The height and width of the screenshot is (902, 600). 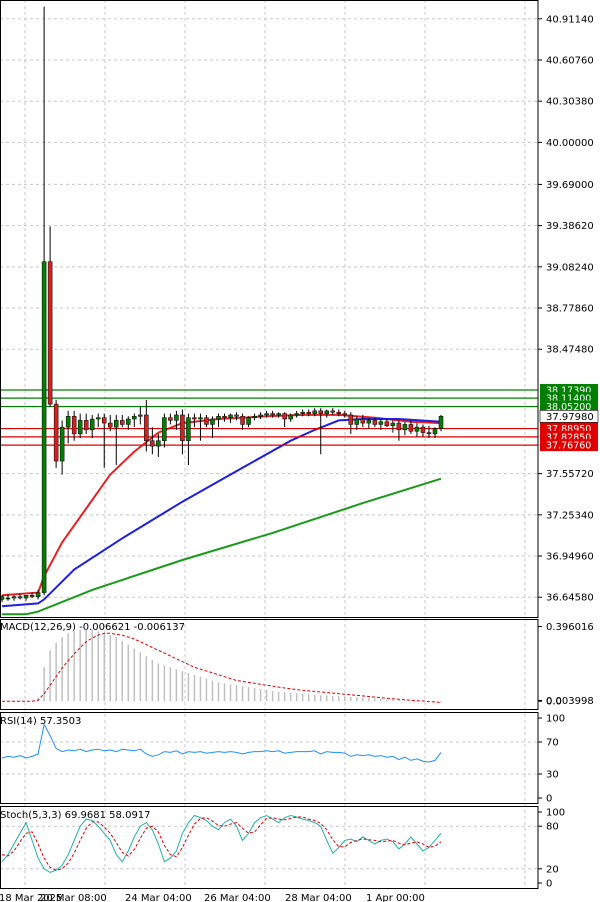 What do you see at coordinates (549, 799) in the screenshot?
I see `rsi-tick-label-3: 0` at bounding box center [549, 799].